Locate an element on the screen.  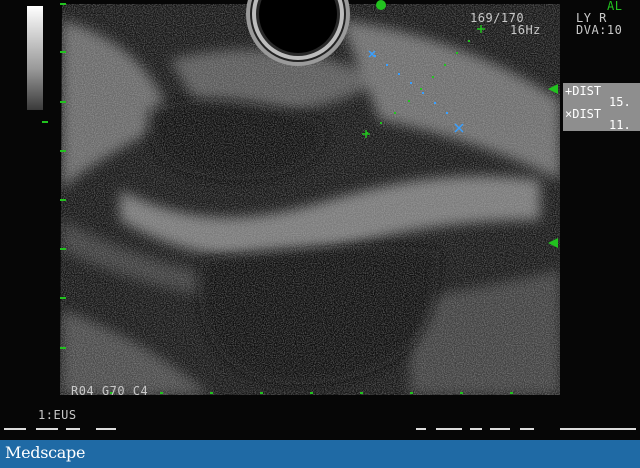
circle-marker-icon is located at coordinates (381, 5).